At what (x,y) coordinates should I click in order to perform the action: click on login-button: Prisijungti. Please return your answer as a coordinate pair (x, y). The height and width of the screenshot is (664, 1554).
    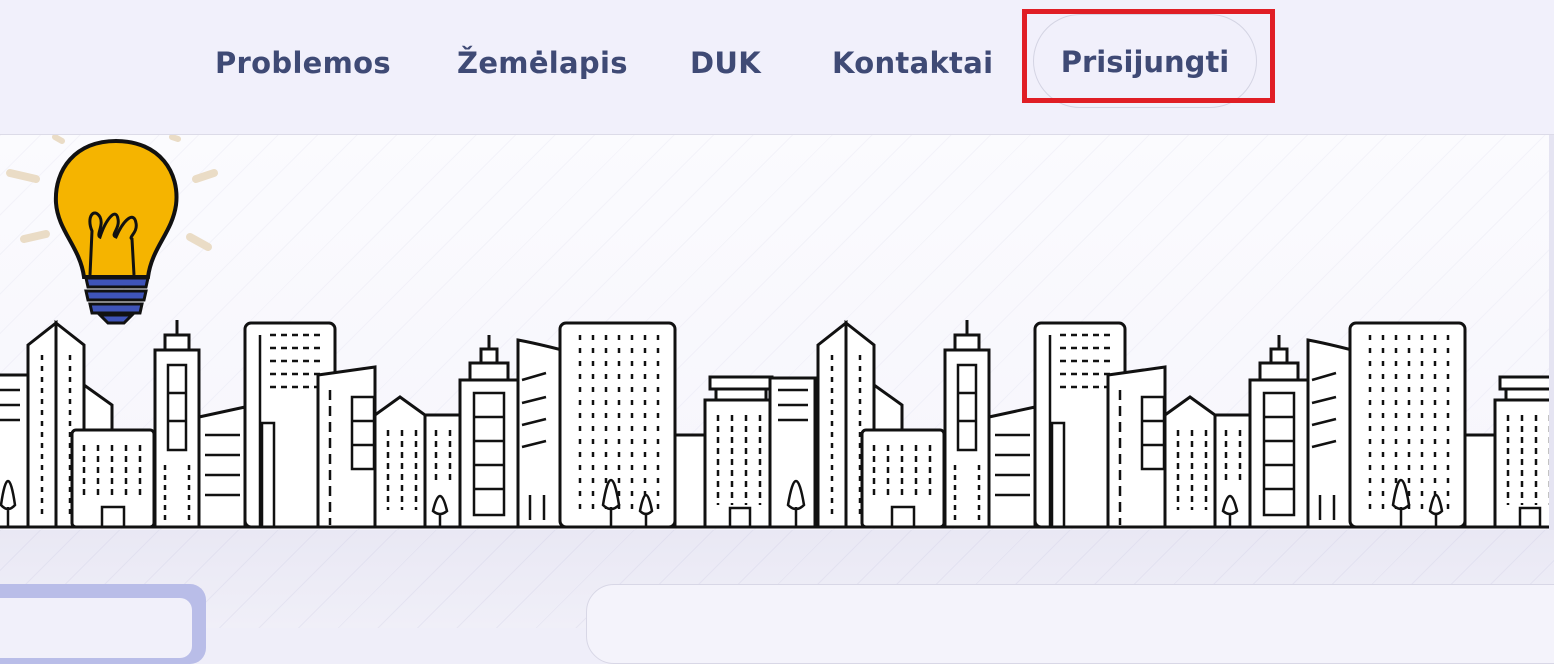
    Looking at the image, I should click on (1145, 61).